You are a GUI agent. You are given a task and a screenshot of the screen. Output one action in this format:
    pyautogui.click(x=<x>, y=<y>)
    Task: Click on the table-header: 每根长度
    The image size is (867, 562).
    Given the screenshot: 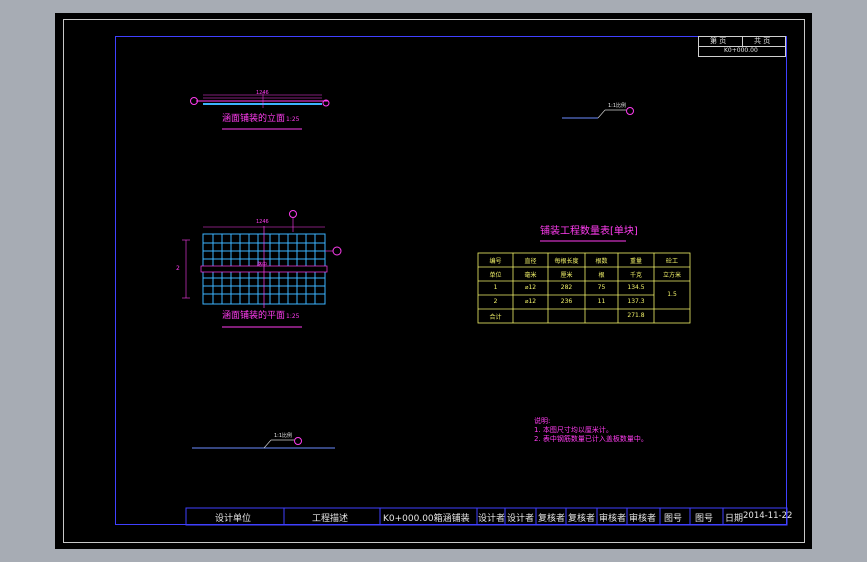 What is the action you would take?
    pyautogui.click(x=566, y=261)
    